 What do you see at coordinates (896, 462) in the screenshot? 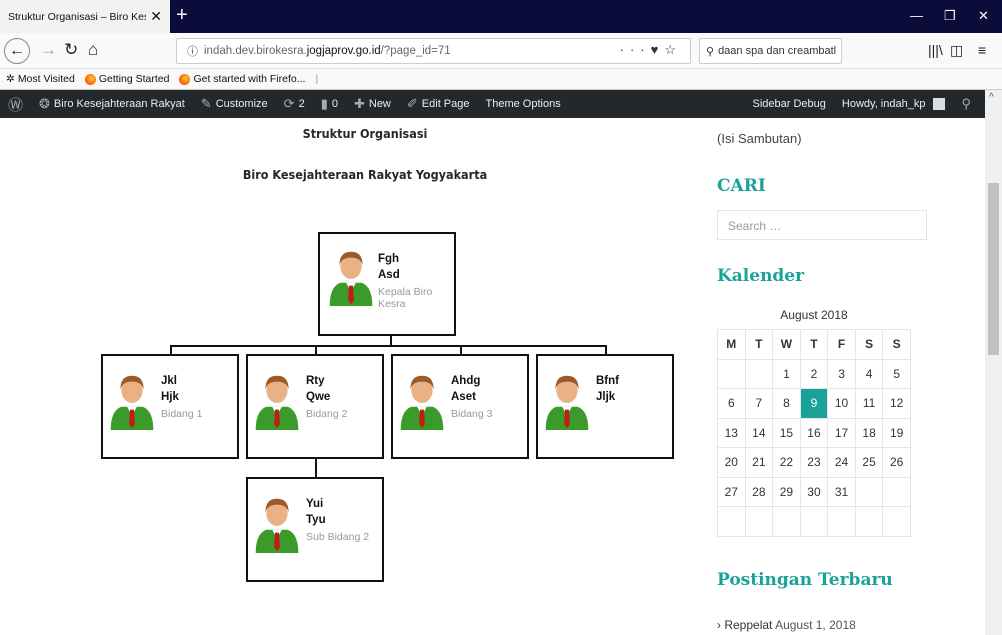
I see `calendar-day: 26` at bounding box center [896, 462].